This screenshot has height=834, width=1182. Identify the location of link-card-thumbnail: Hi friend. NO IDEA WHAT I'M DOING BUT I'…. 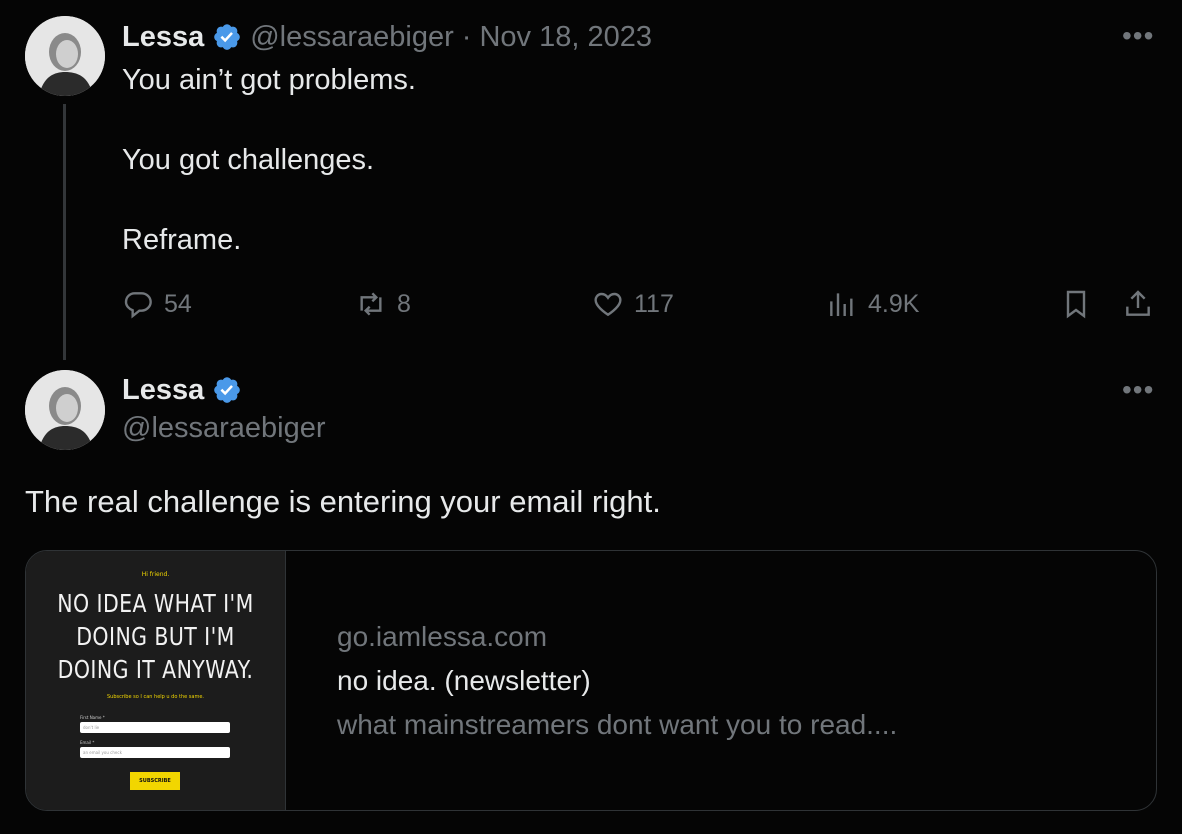
(156, 680).